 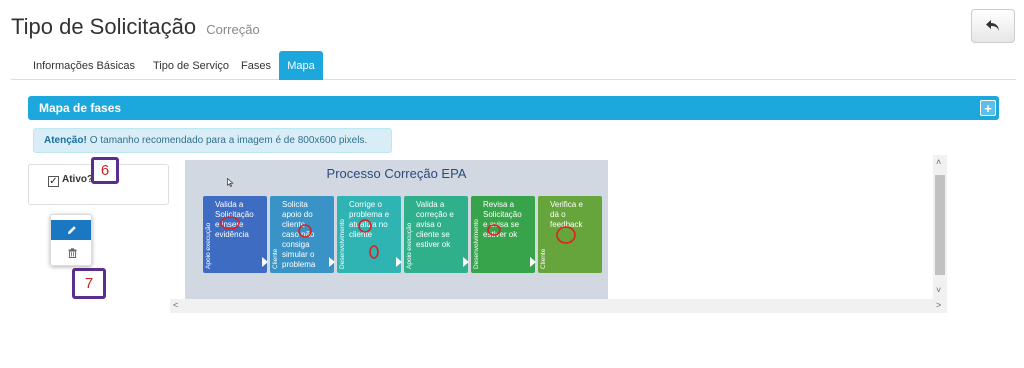 I want to click on action-menu, so click(x=71, y=240).